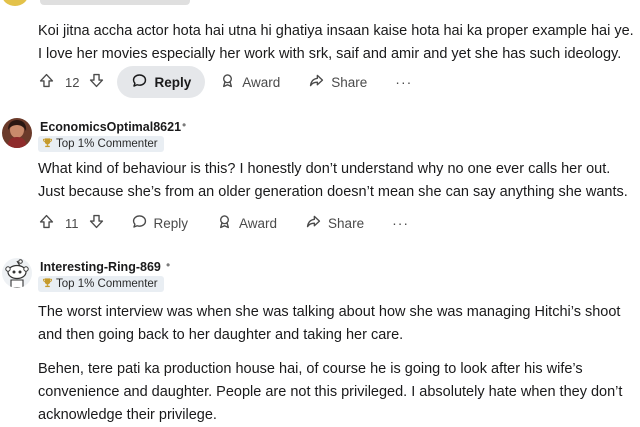 The image size is (640, 427). I want to click on comment-actions: 11 Reply Award Share ···, so click(230, 223).